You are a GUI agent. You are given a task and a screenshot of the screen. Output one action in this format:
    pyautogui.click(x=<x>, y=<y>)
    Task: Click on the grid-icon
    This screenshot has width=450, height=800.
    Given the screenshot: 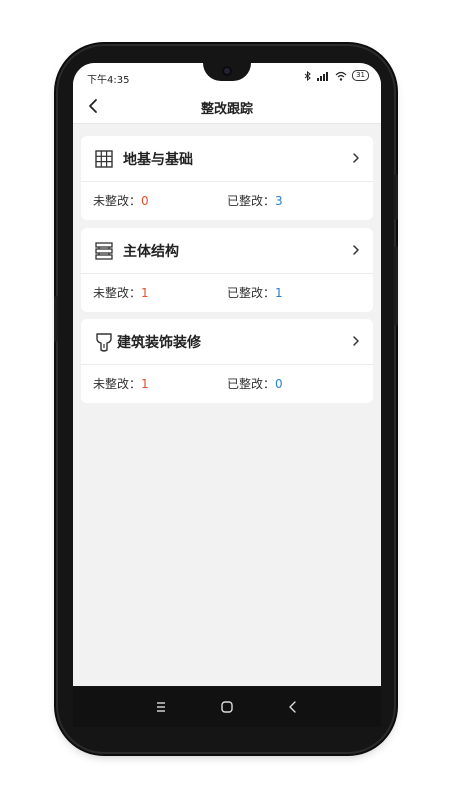 What is the action you would take?
    pyautogui.click(x=104, y=159)
    